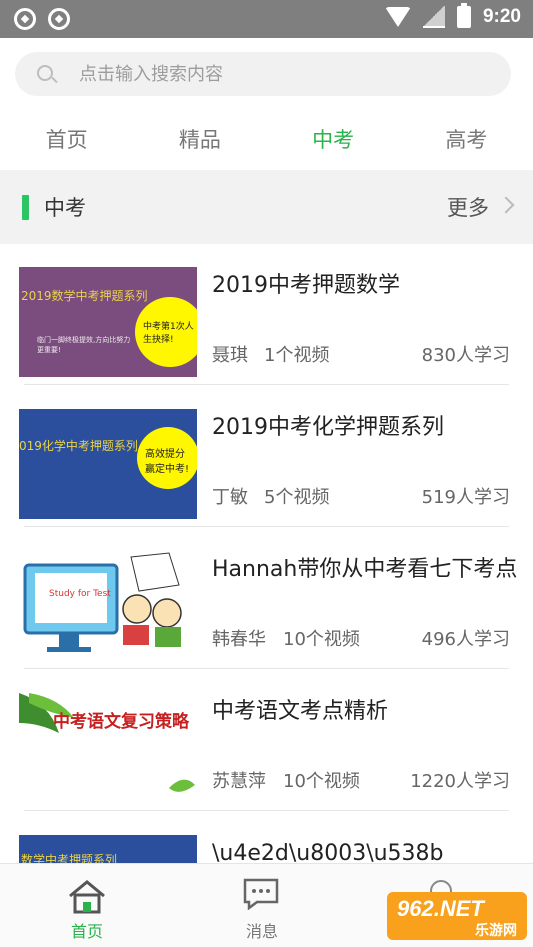 This screenshot has height=947, width=533. I want to click on thumbnail-banner: 019化学中考押题系列, so click(78, 446).